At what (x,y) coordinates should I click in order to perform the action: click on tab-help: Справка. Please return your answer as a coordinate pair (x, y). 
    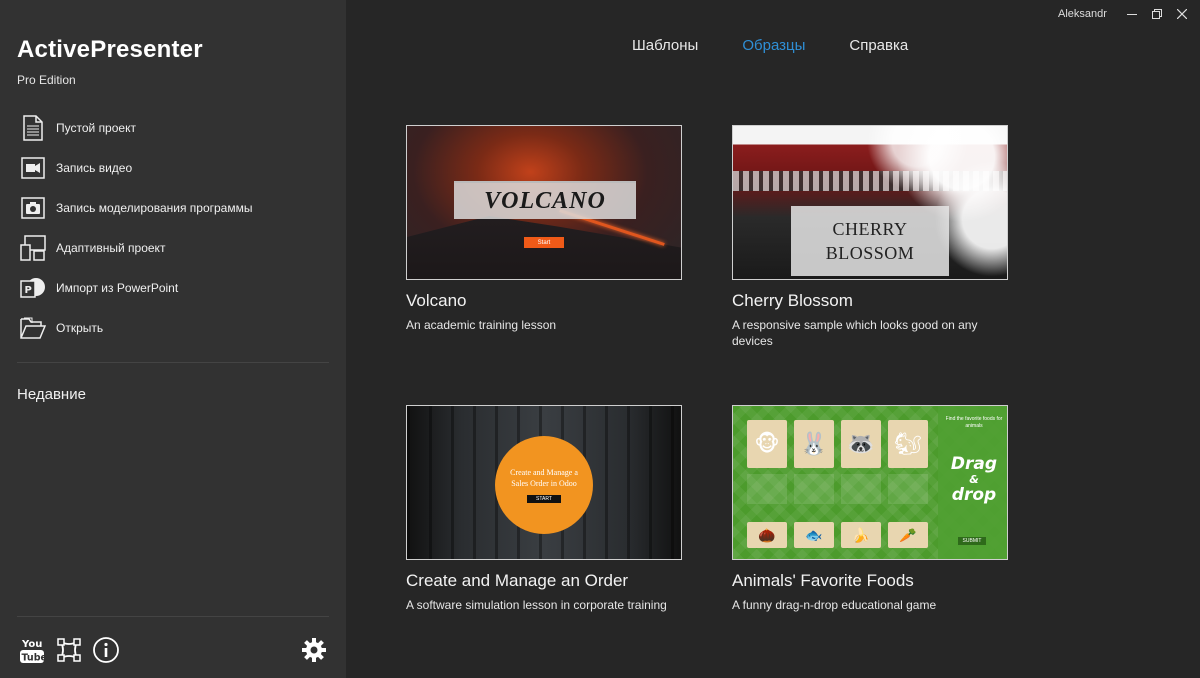
    Looking at the image, I should click on (878, 45).